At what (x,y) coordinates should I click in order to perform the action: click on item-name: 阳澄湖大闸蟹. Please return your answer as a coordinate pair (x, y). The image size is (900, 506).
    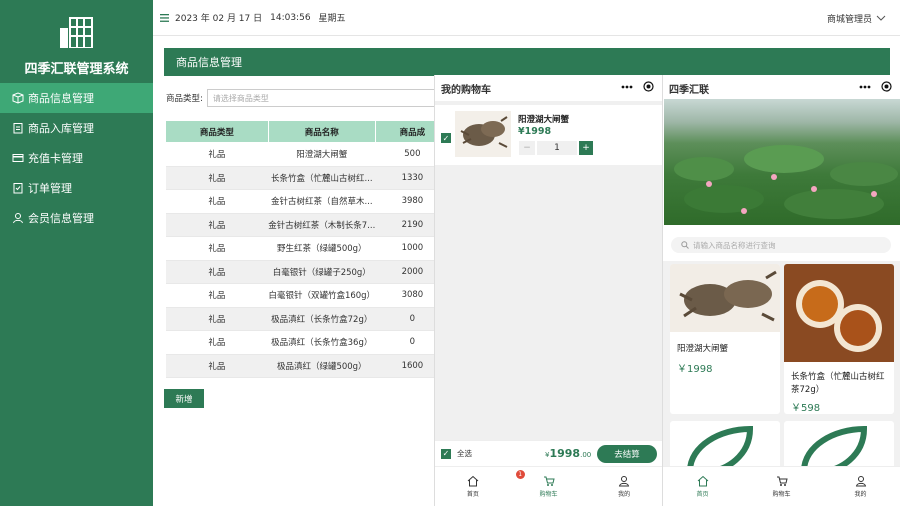
    Looking at the image, I should click on (544, 120).